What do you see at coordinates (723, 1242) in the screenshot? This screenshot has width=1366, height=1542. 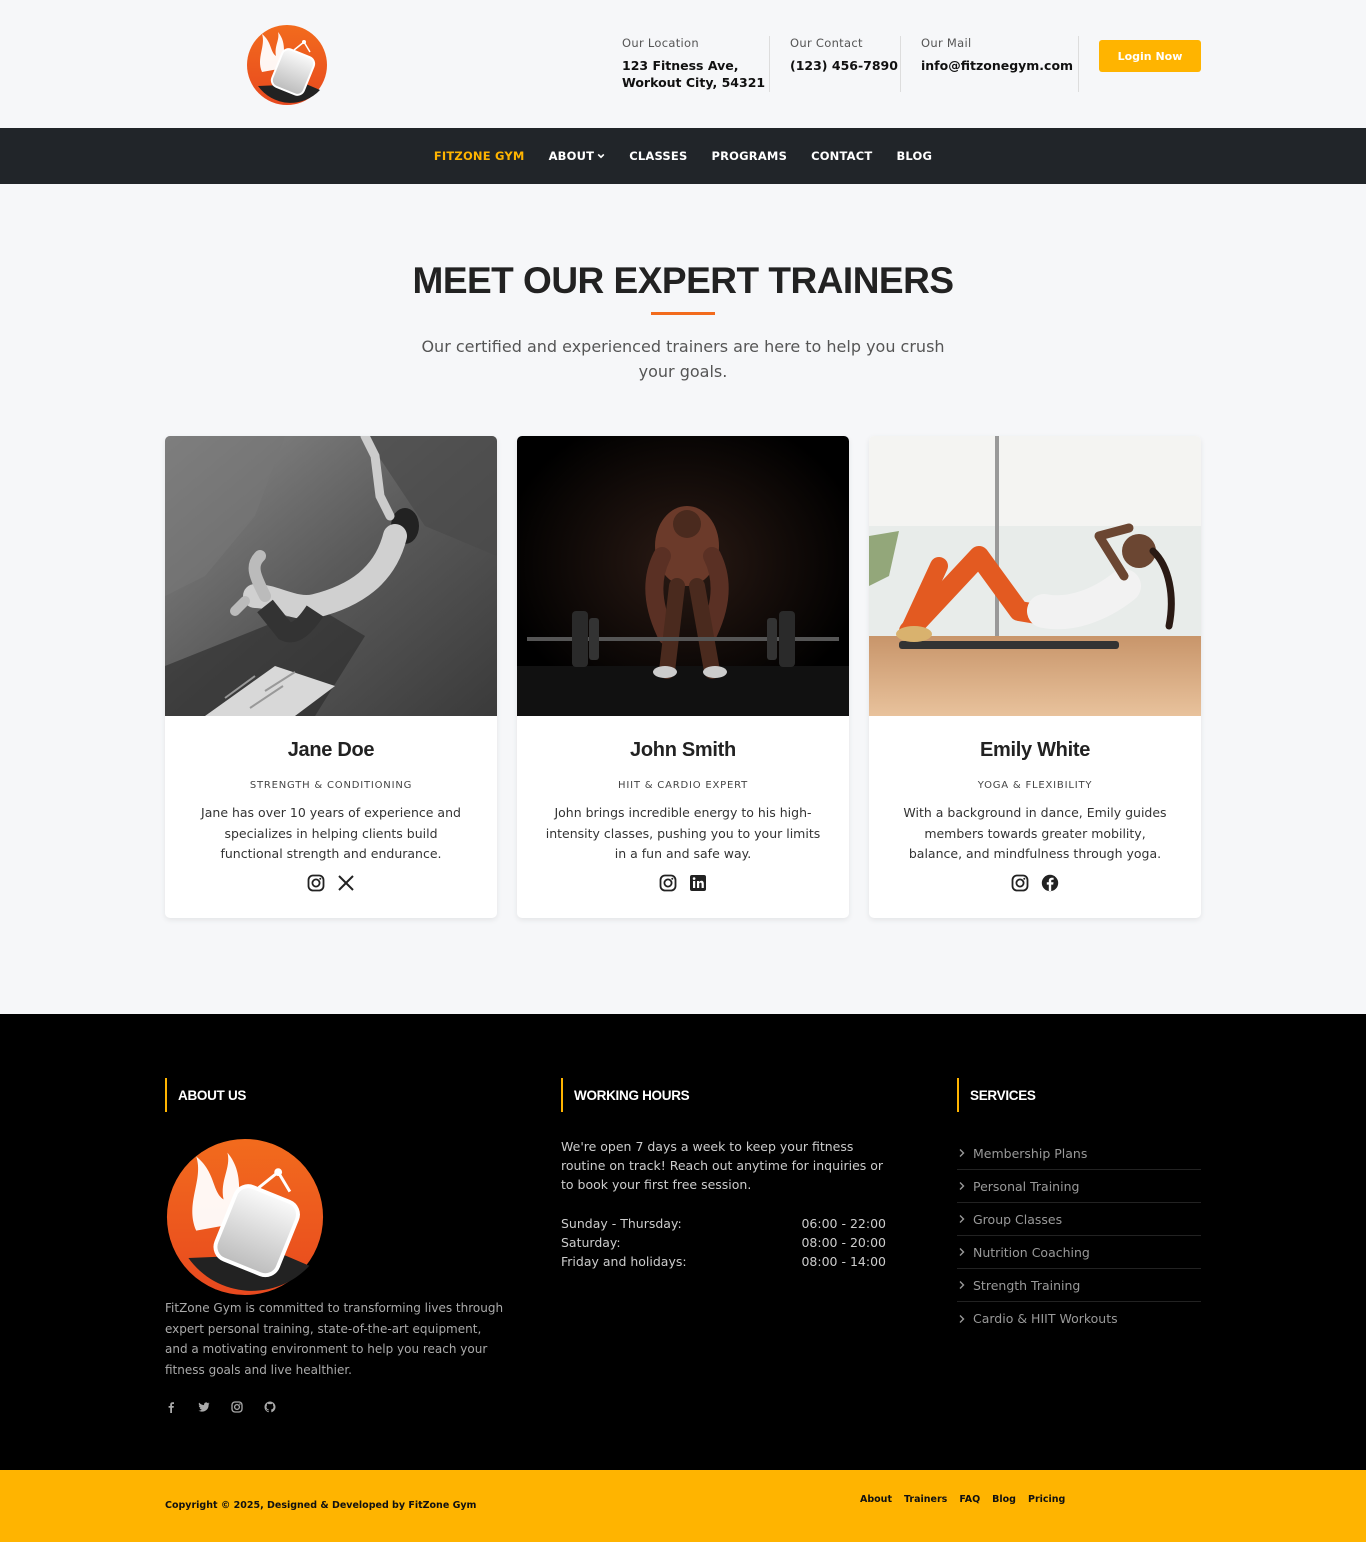 I see `hours-row: Saturday: 08:00 - 20:00` at bounding box center [723, 1242].